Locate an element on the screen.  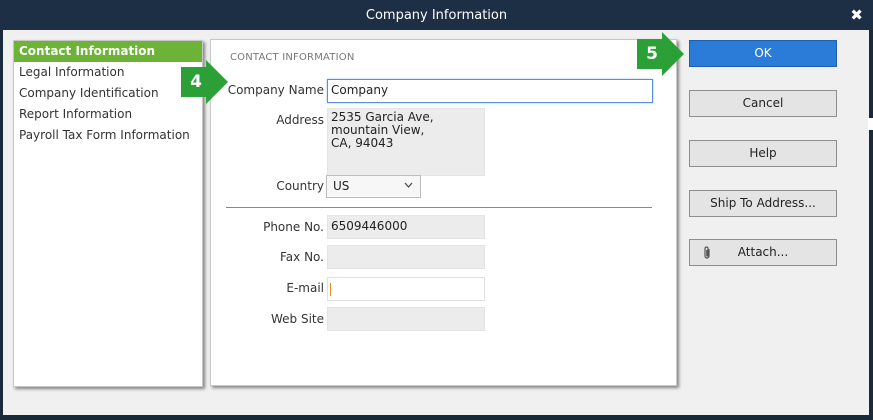
website-label: Web Site is located at coordinates (297, 319).